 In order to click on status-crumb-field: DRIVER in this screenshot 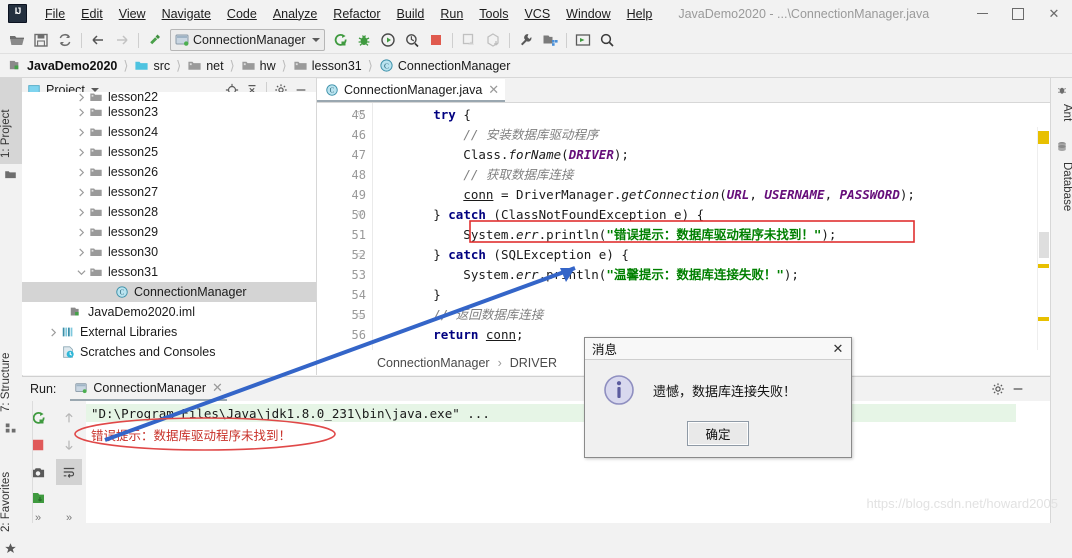, I will do `click(533, 363)`.